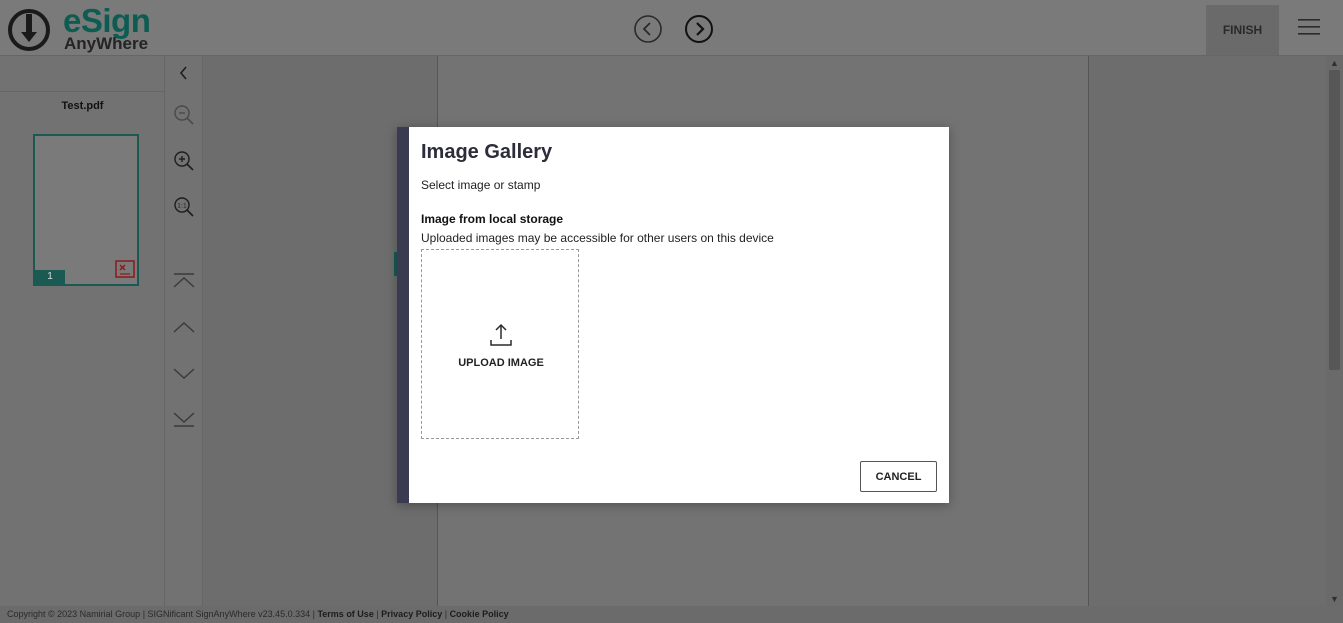 The image size is (1343, 623). What do you see at coordinates (898, 476) in the screenshot?
I see `cancel-button: CANCEL` at bounding box center [898, 476].